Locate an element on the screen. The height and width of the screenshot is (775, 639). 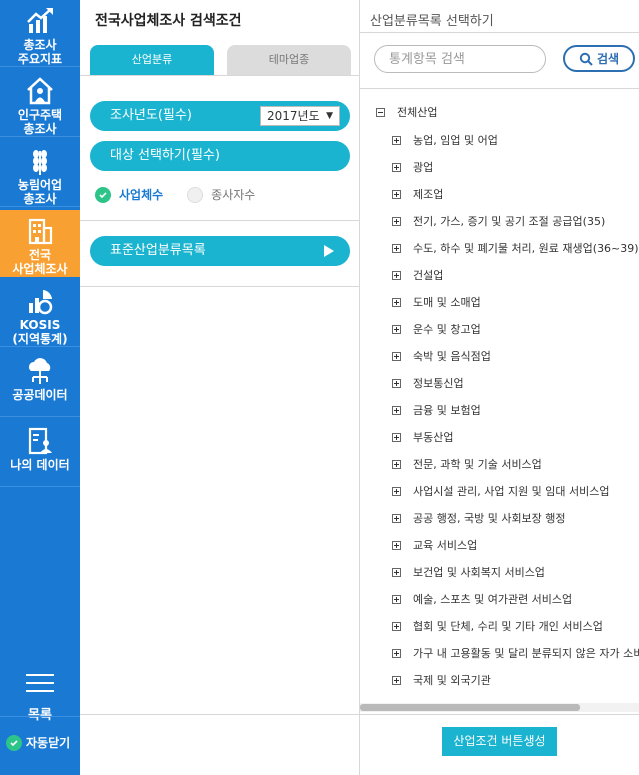
sidebar-item-label: KOSIS is located at coordinates (40, 325).